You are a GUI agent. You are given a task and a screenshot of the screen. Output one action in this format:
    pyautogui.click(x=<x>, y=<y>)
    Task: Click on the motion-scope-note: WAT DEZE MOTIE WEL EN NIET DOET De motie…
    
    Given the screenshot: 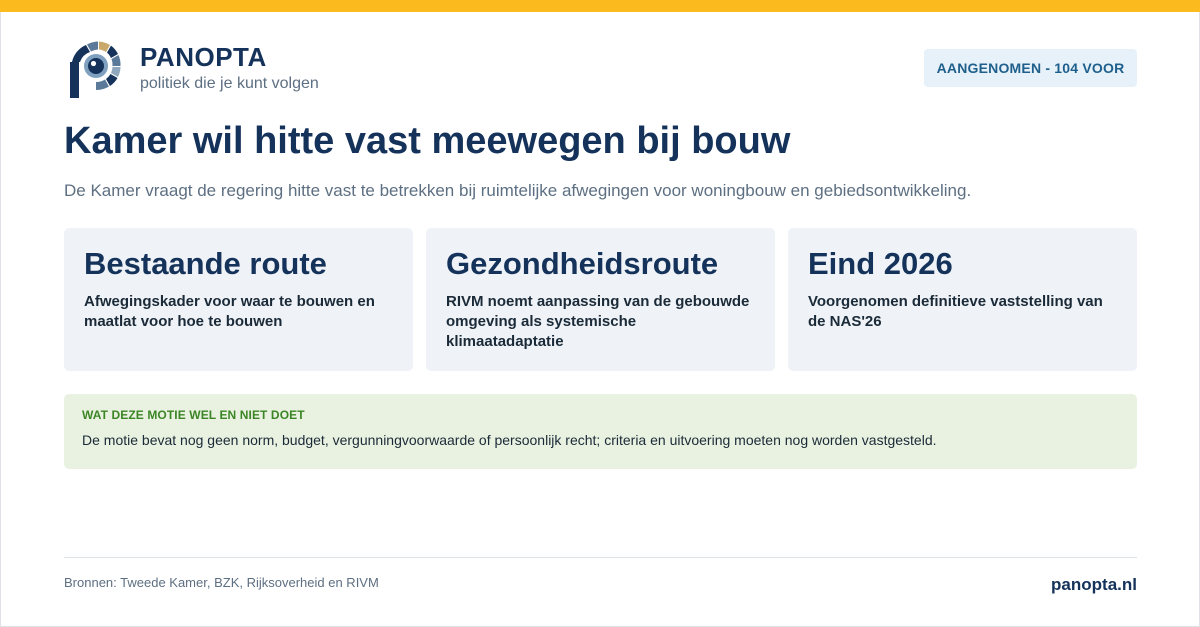 What is the action you would take?
    pyautogui.click(x=600, y=431)
    